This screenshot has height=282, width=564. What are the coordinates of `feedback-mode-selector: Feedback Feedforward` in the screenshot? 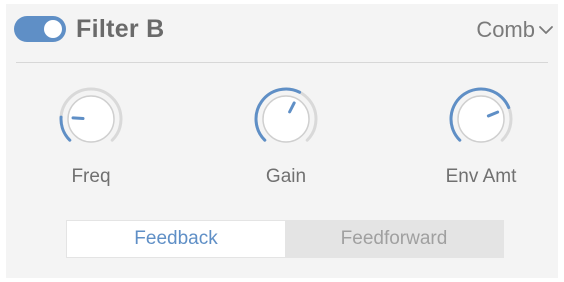 It's located at (285, 239).